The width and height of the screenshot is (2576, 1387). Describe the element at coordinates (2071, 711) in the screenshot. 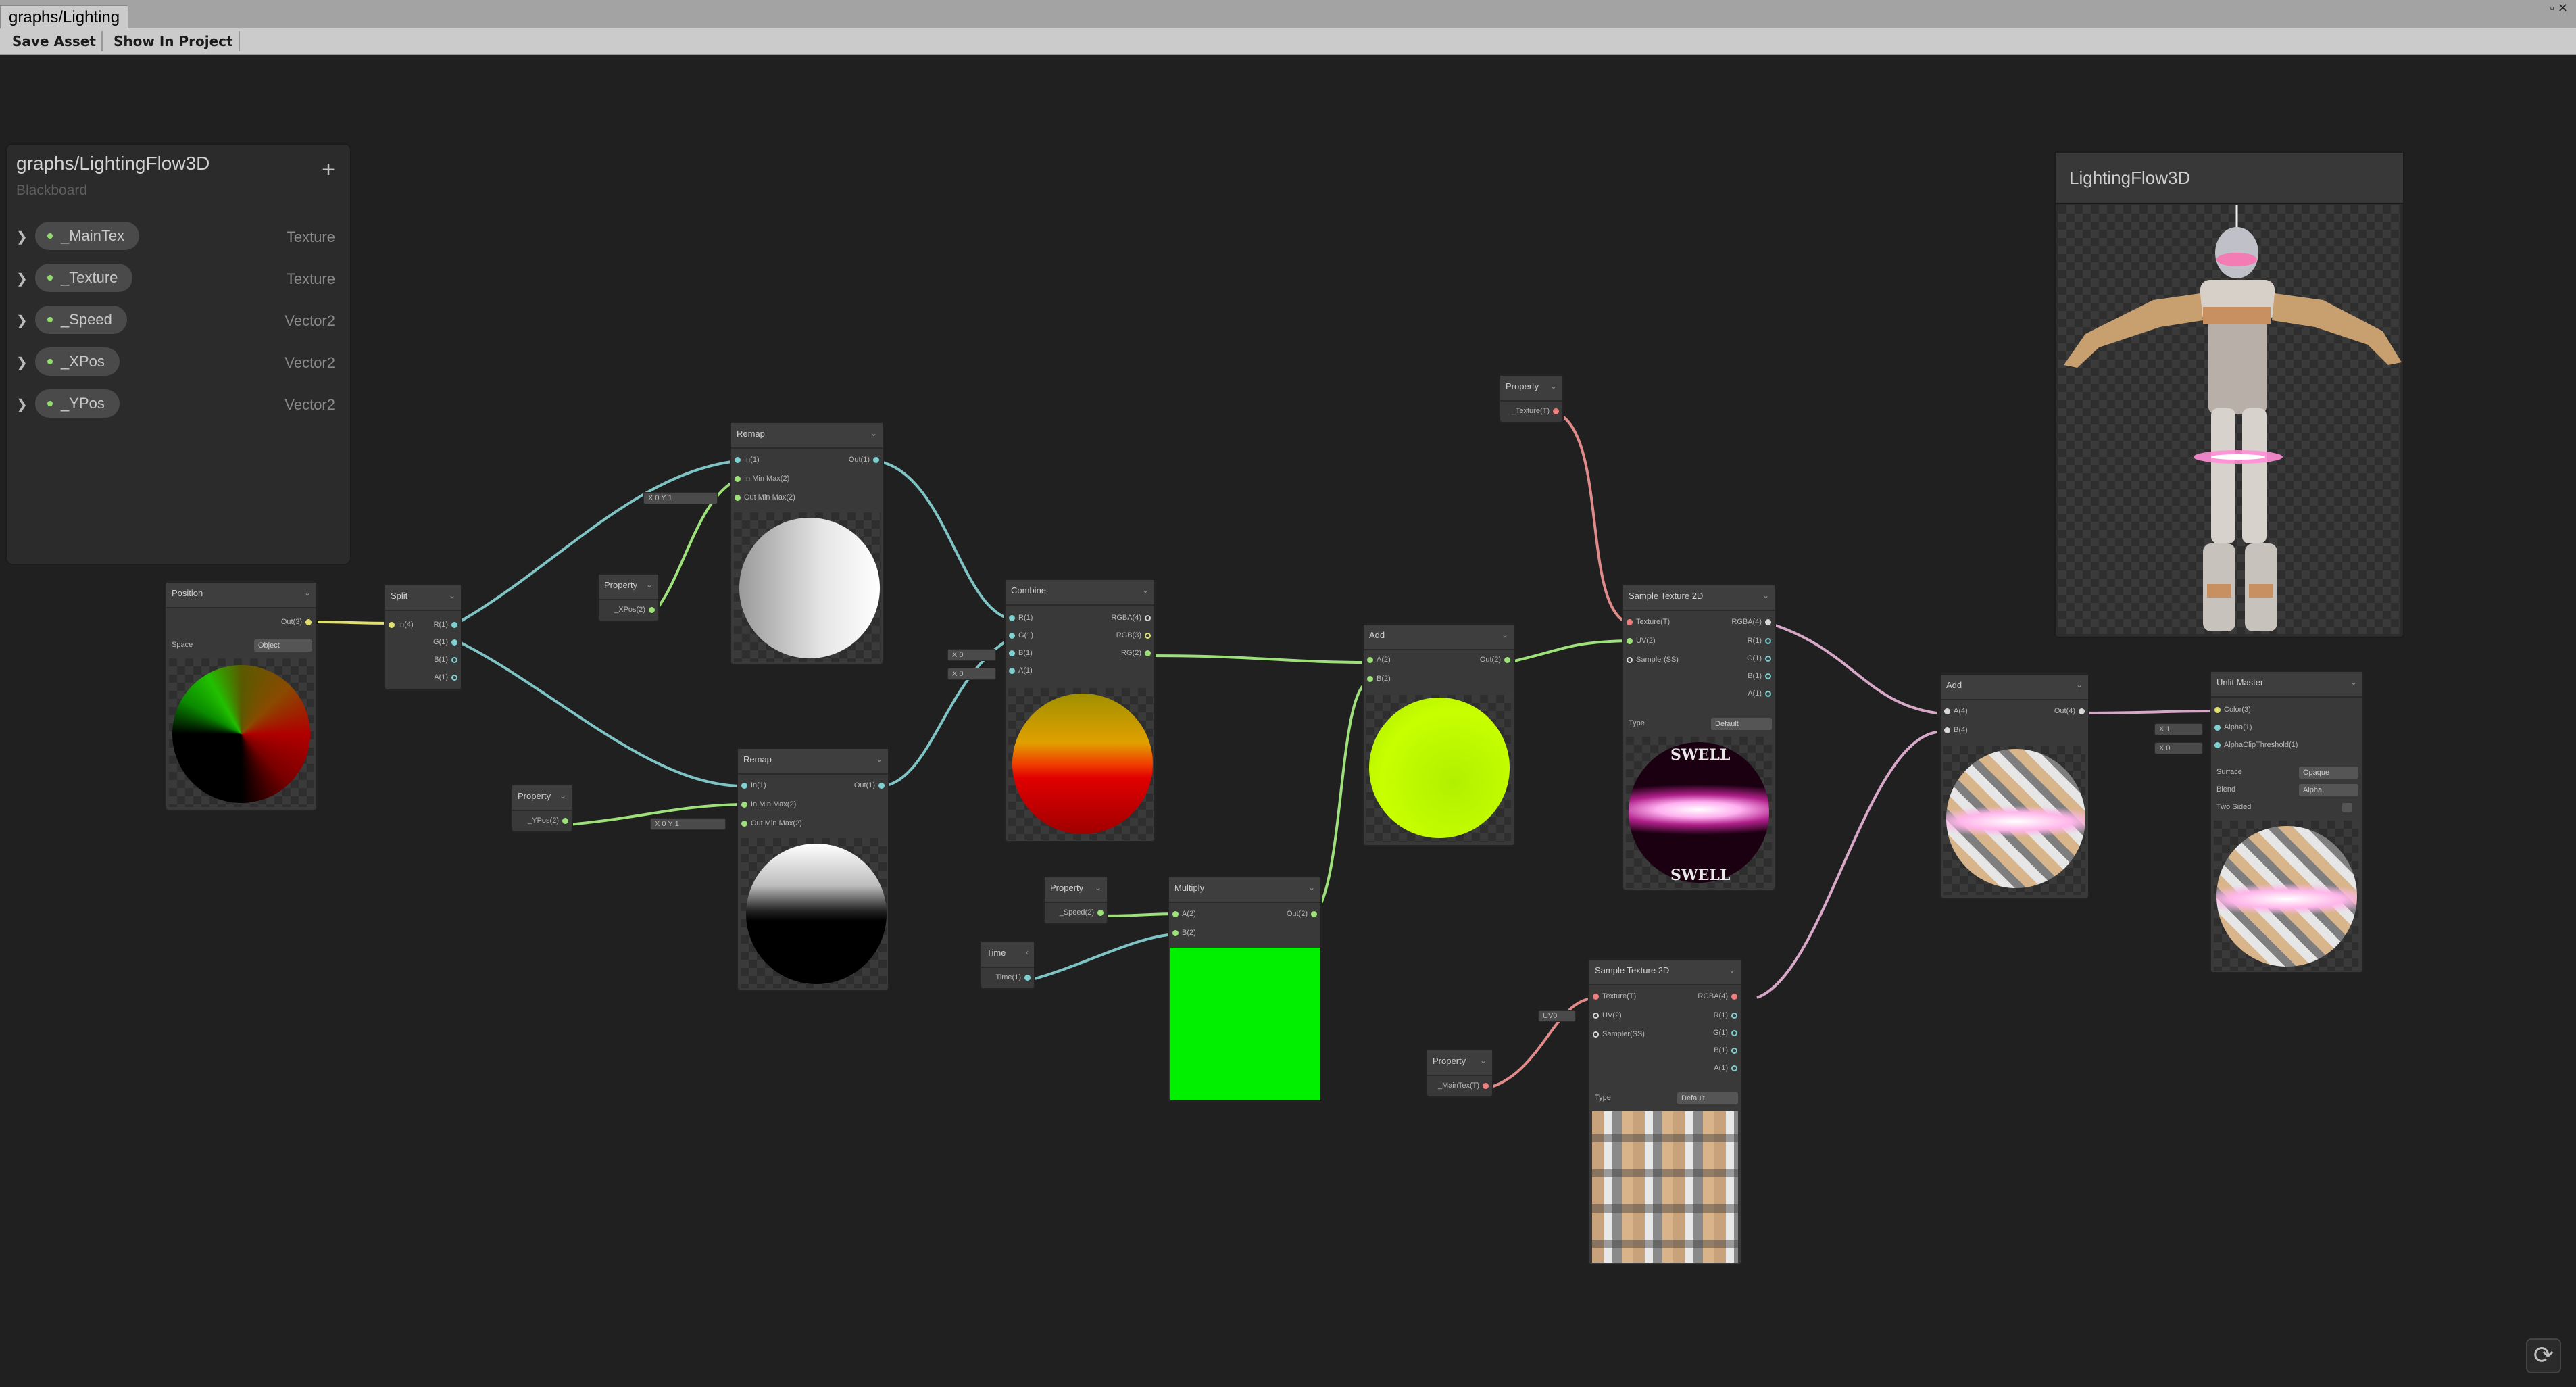

I see `output-port: Out(4)` at that location.